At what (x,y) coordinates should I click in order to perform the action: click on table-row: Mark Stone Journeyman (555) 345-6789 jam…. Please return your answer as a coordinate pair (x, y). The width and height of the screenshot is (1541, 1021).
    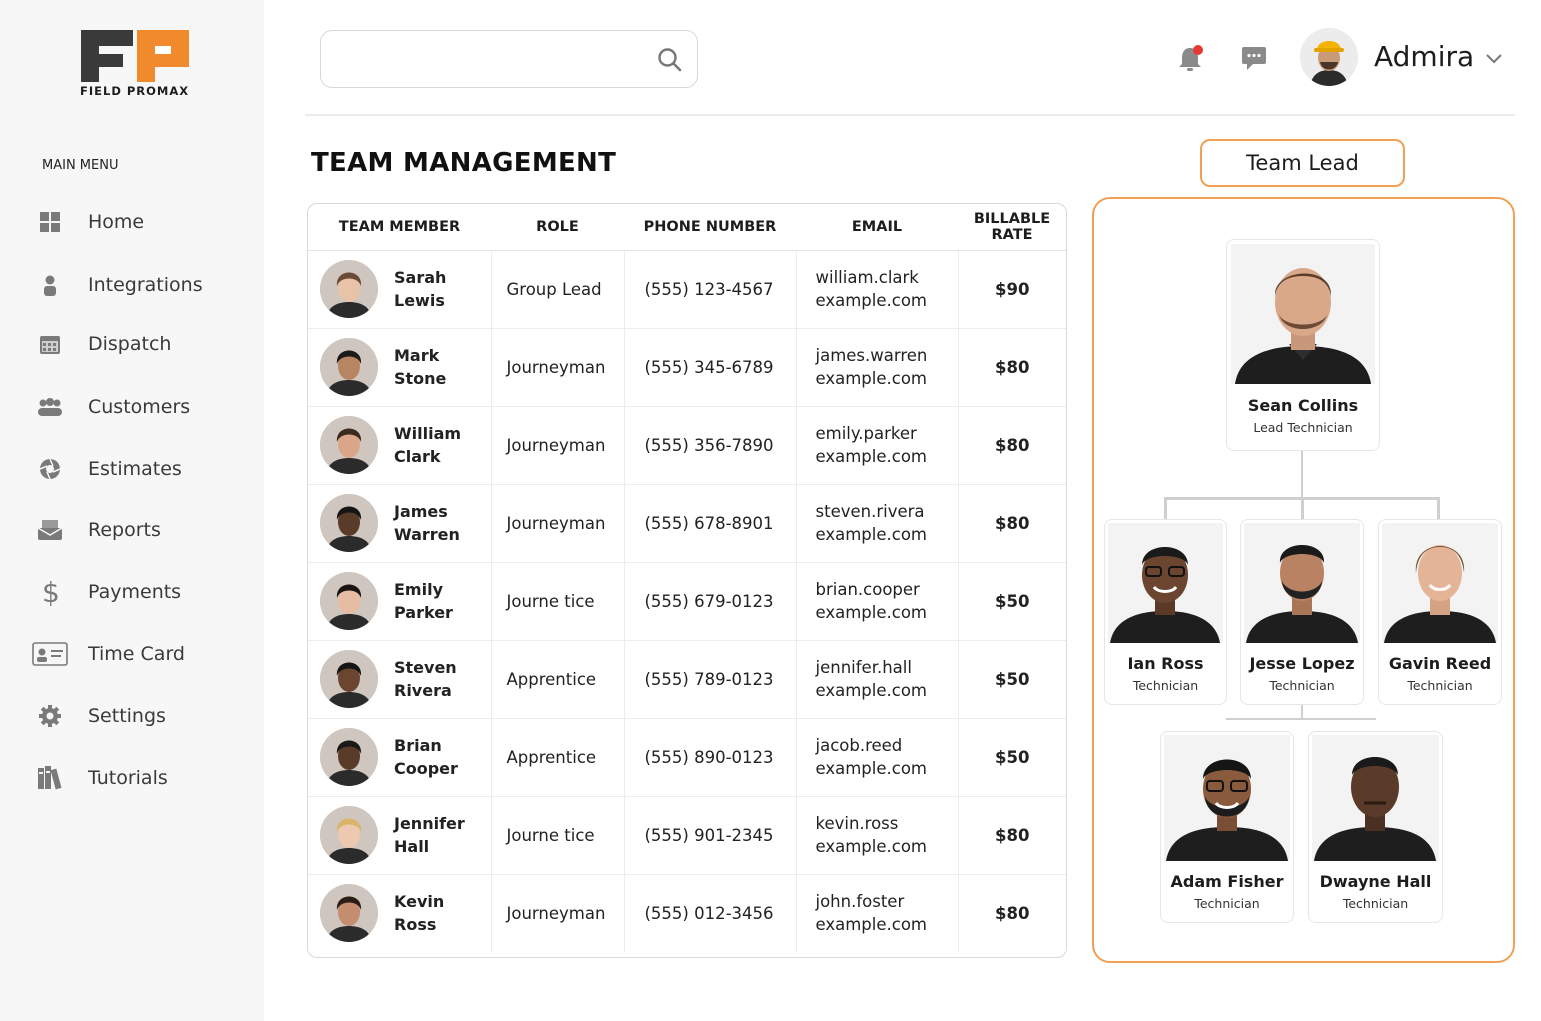
    Looking at the image, I should click on (687, 367).